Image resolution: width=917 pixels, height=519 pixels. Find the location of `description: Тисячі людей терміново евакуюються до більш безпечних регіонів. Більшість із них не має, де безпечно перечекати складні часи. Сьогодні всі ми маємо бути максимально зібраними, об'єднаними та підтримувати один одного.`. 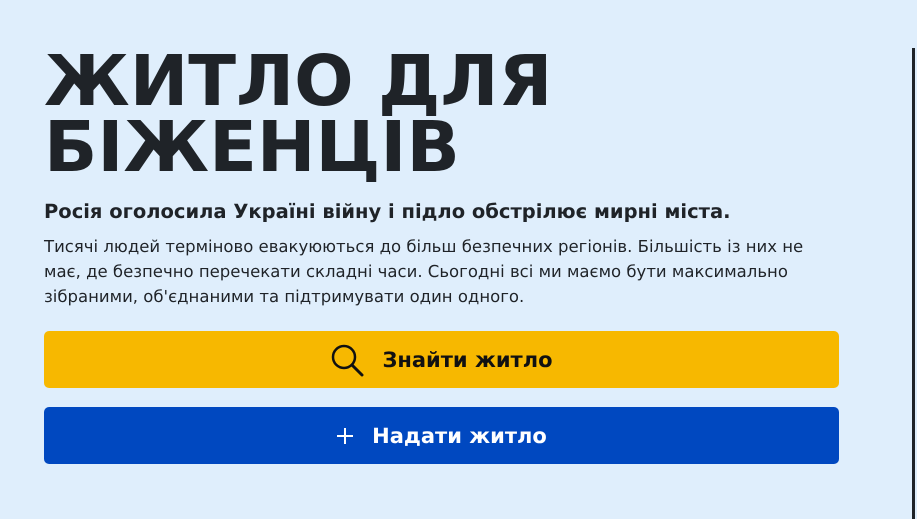

description: Тисячі людей терміново евакуюються до більш безпечних регіонів. Більшість із них не має, де безпечно перечекати складні часи. Сьогодні всі ми маємо бути максимально зібраними, об'єднаними та підтримувати один одного. is located at coordinates (424, 272).